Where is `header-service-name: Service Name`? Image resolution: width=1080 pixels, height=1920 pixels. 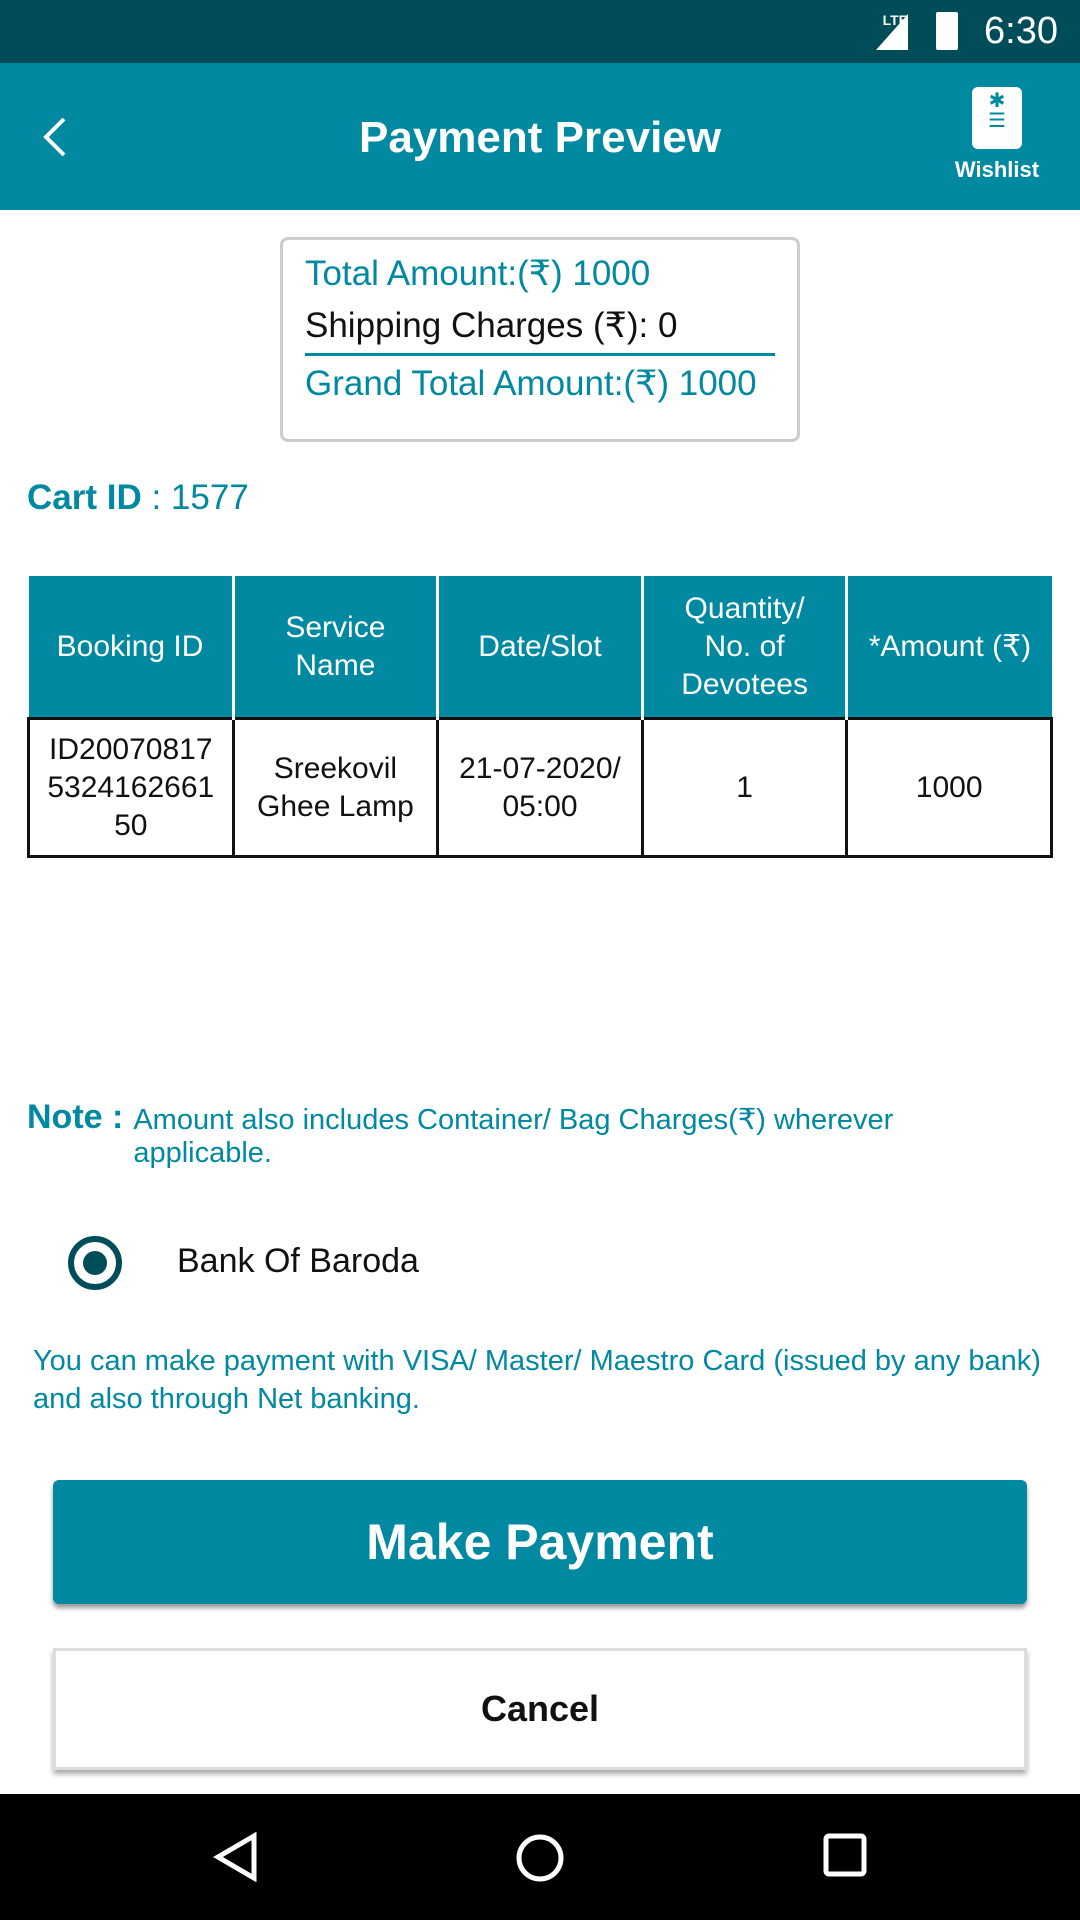 header-service-name: Service Name is located at coordinates (335, 646).